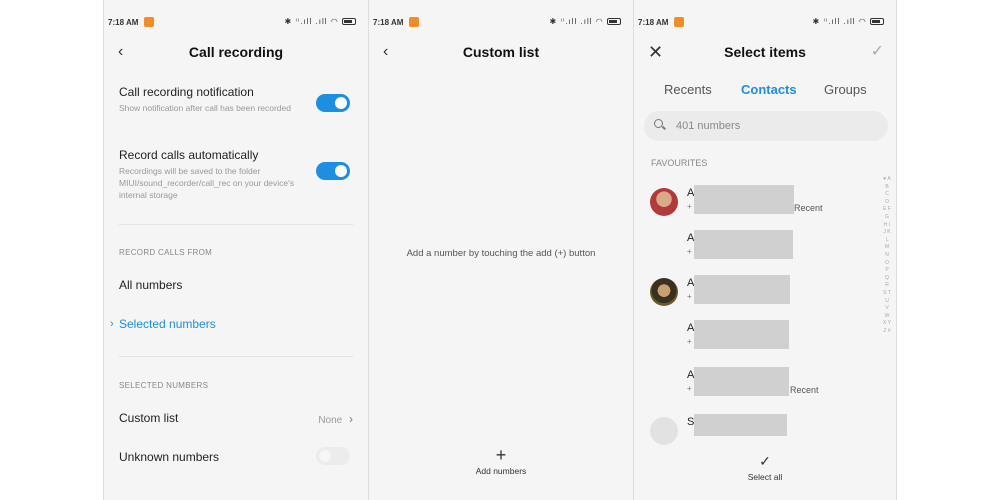  What do you see at coordinates (351, 419) in the screenshot?
I see `chevron-right-icon: ›` at bounding box center [351, 419].